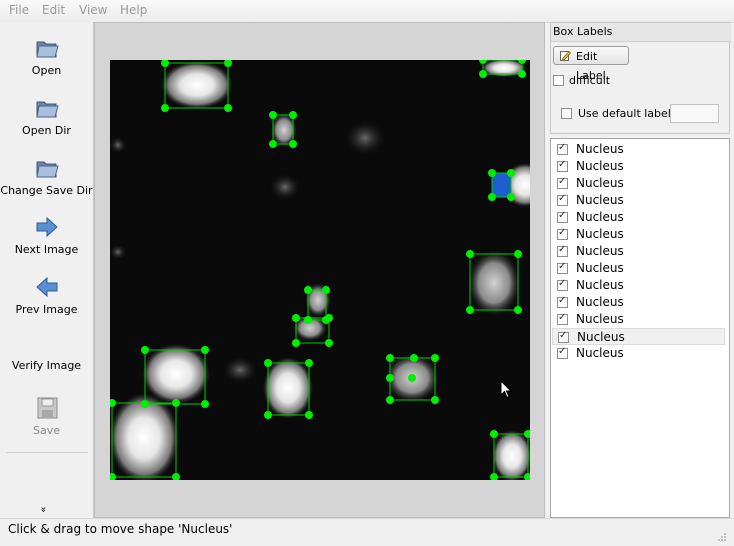 The image size is (734, 546). Describe the element at coordinates (624, 113) in the screenshot. I see `use-default-label-text: Use default label` at that location.